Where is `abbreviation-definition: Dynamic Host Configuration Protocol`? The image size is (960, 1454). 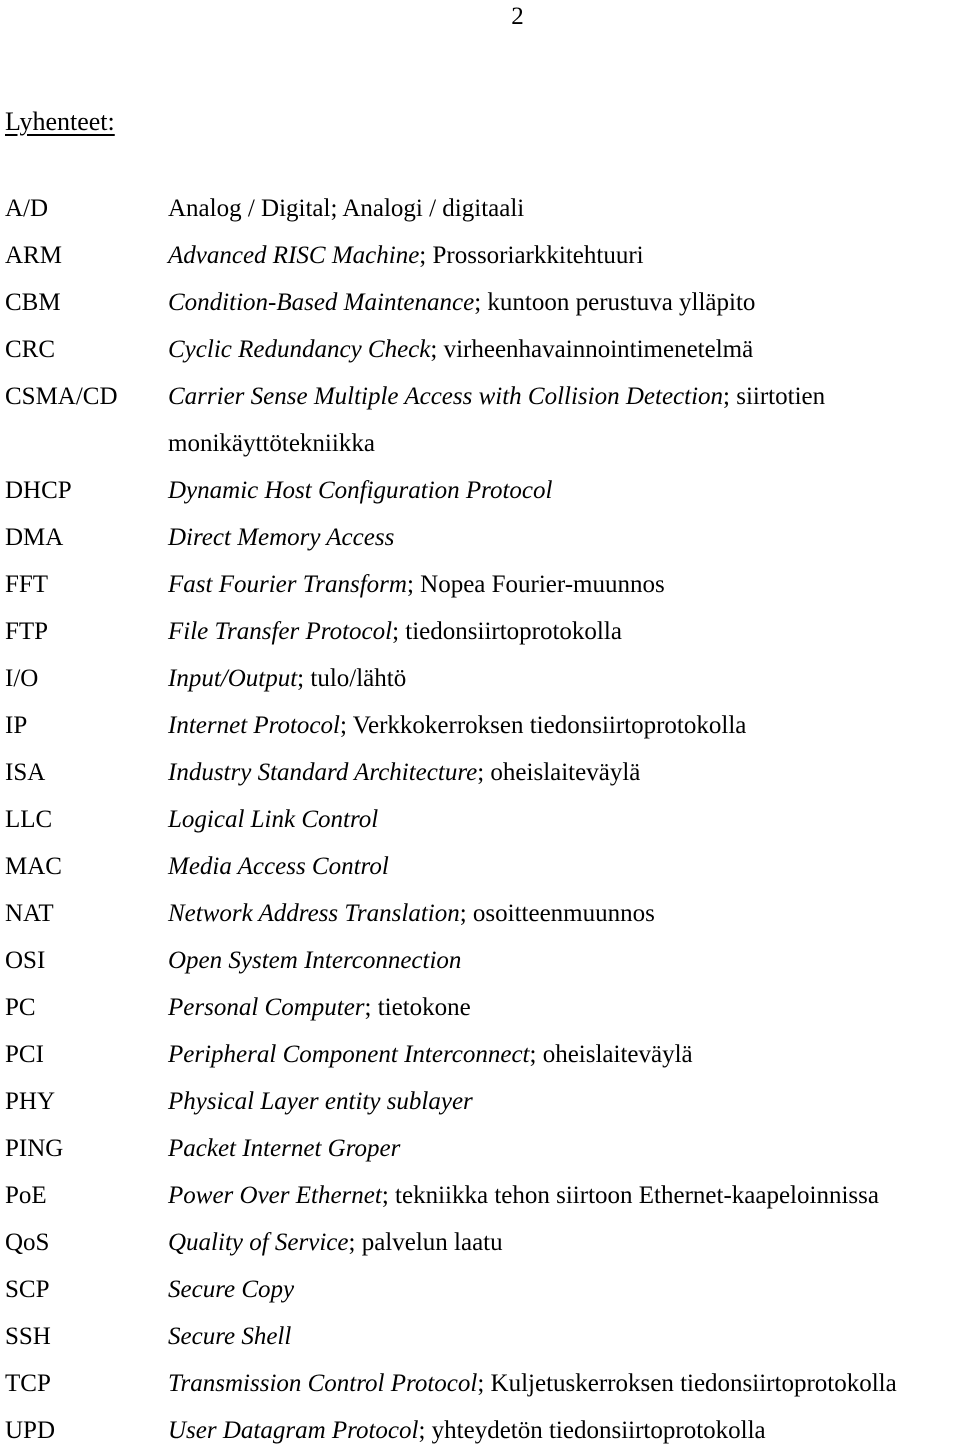 abbreviation-definition: Dynamic Host Configuration Protocol is located at coordinates (561, 490).